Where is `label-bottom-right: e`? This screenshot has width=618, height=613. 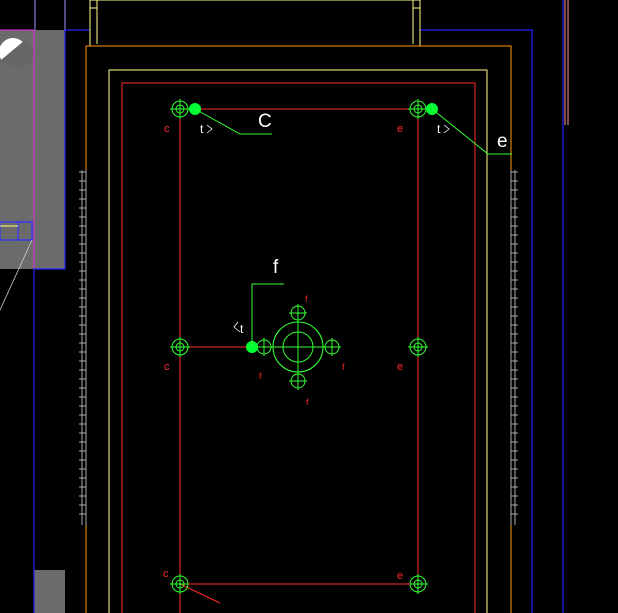 label-bottom-right: e is located at coordinates (400, 576).